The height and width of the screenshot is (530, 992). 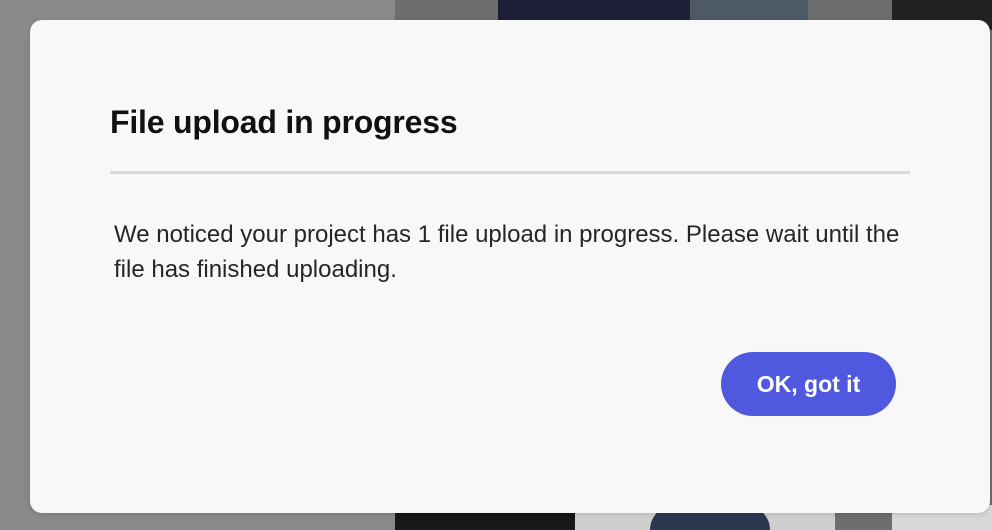 What do you see at coordinates (284, 122) in the screenshot?
I see `dialog-title: File upload in progress` at bounding box center [284, 122].